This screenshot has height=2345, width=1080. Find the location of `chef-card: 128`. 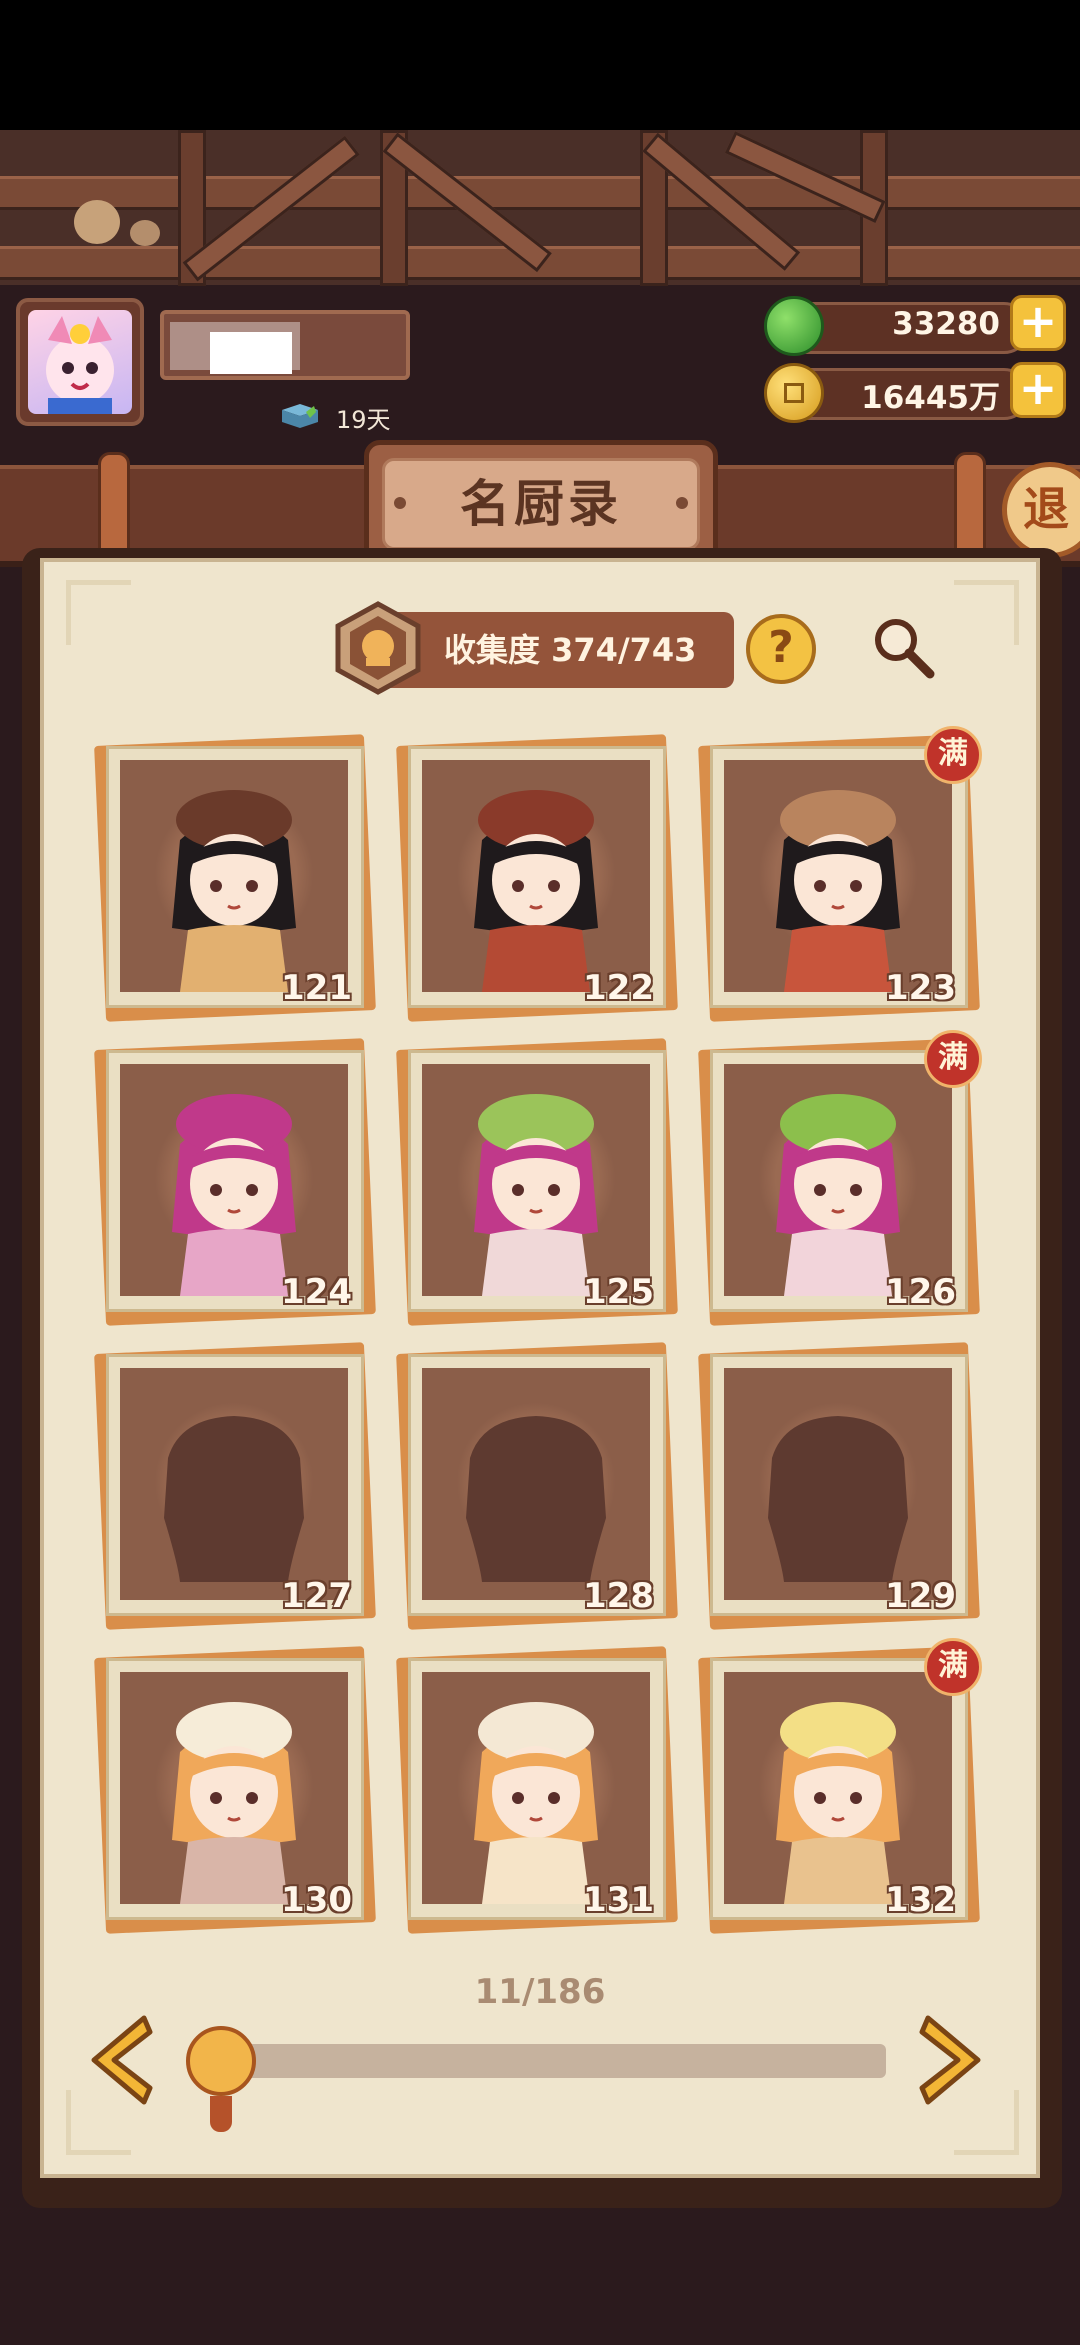

chef-card: 128 is located at coordinates (537, 1486).